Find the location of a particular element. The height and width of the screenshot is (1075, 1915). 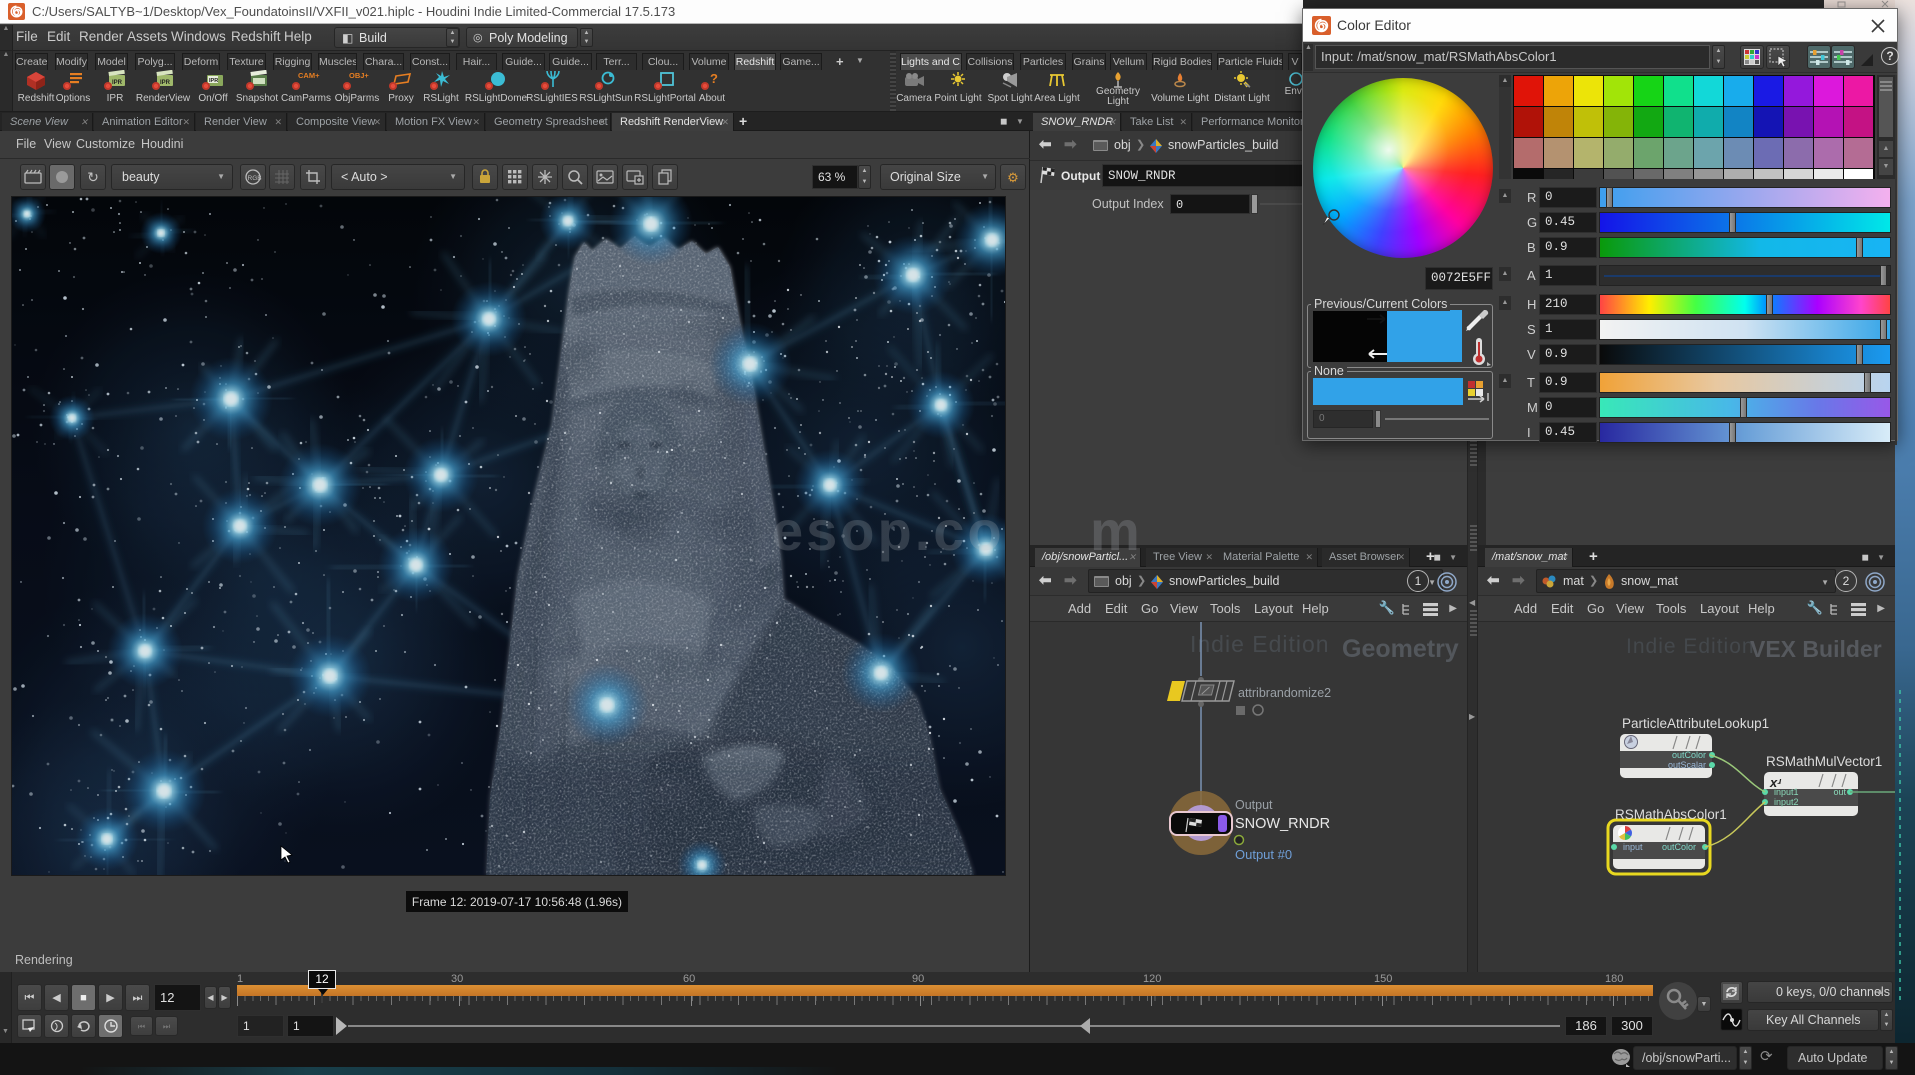

svg-text: Output #0 is located at coordinates (1263, 854).